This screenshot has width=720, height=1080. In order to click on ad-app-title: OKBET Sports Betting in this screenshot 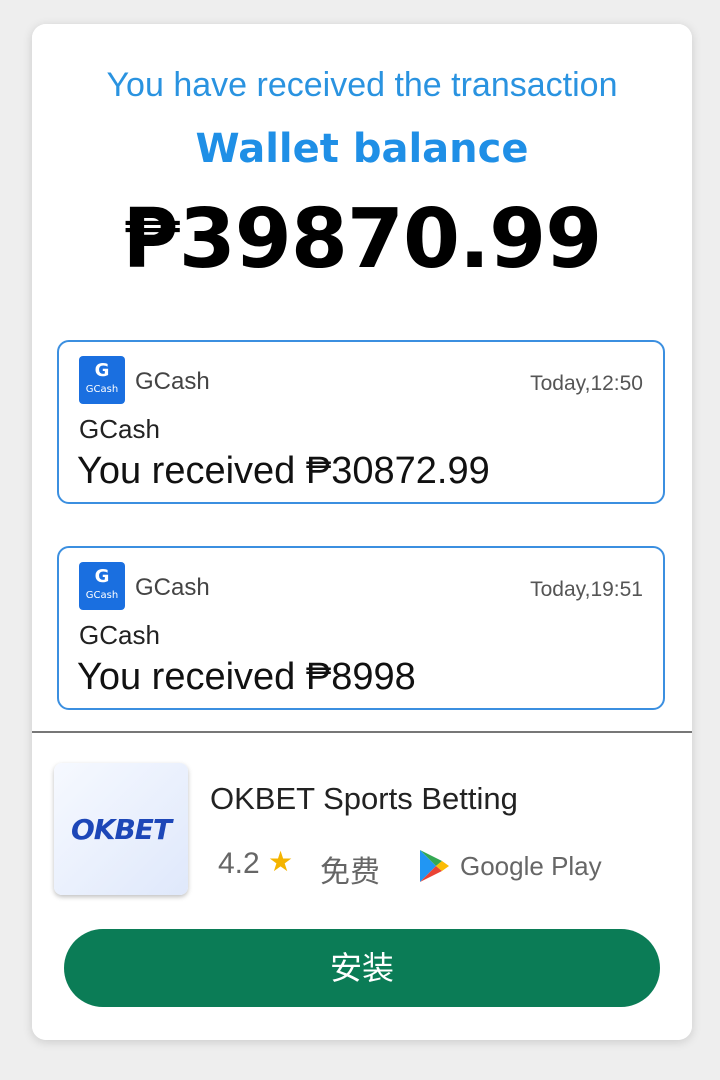, I will do `click(364, 799)`.